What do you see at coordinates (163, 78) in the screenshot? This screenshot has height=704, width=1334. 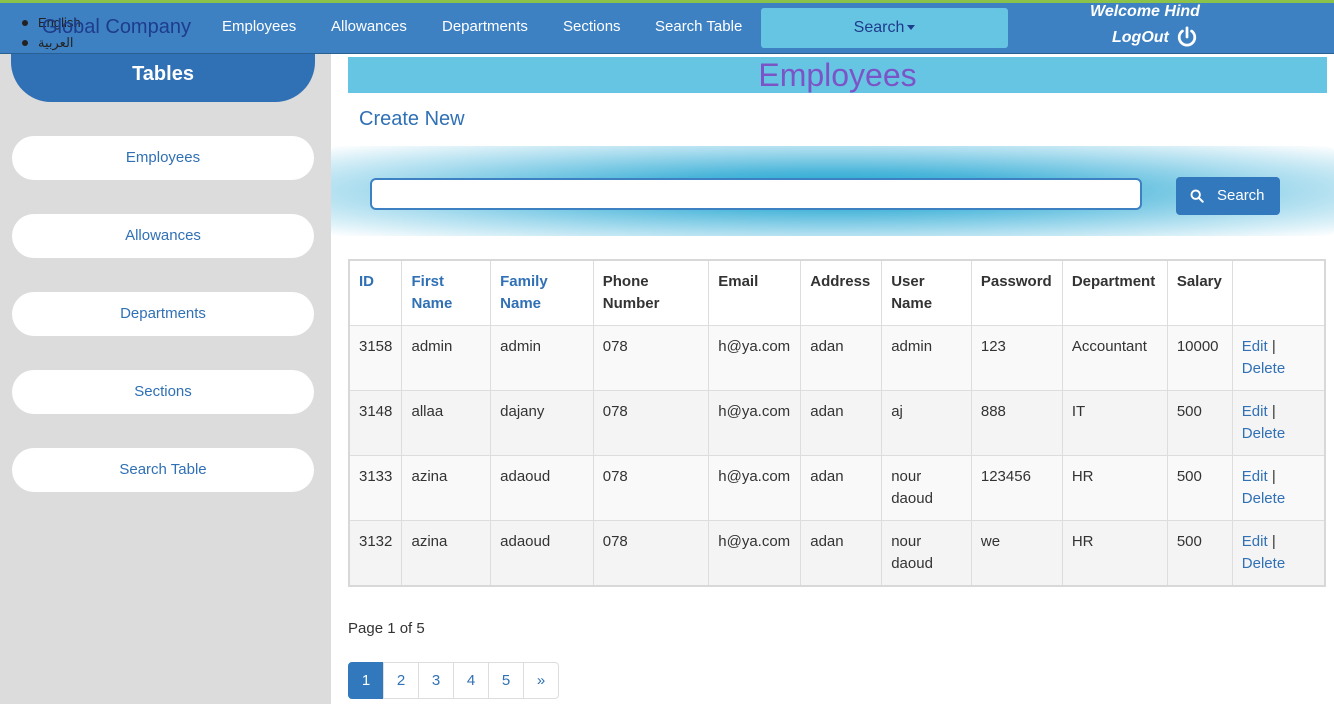 I see `sidebar-title: Tables` at bounding box center [163, 78].